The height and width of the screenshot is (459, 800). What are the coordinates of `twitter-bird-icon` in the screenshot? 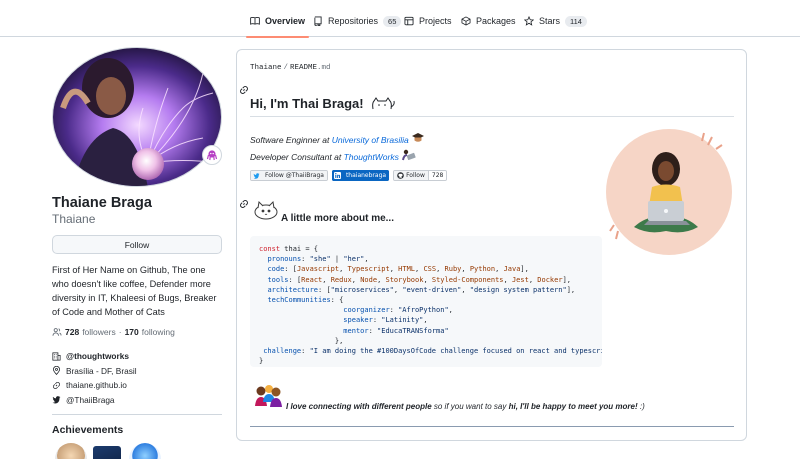 It's located at (256, 175).